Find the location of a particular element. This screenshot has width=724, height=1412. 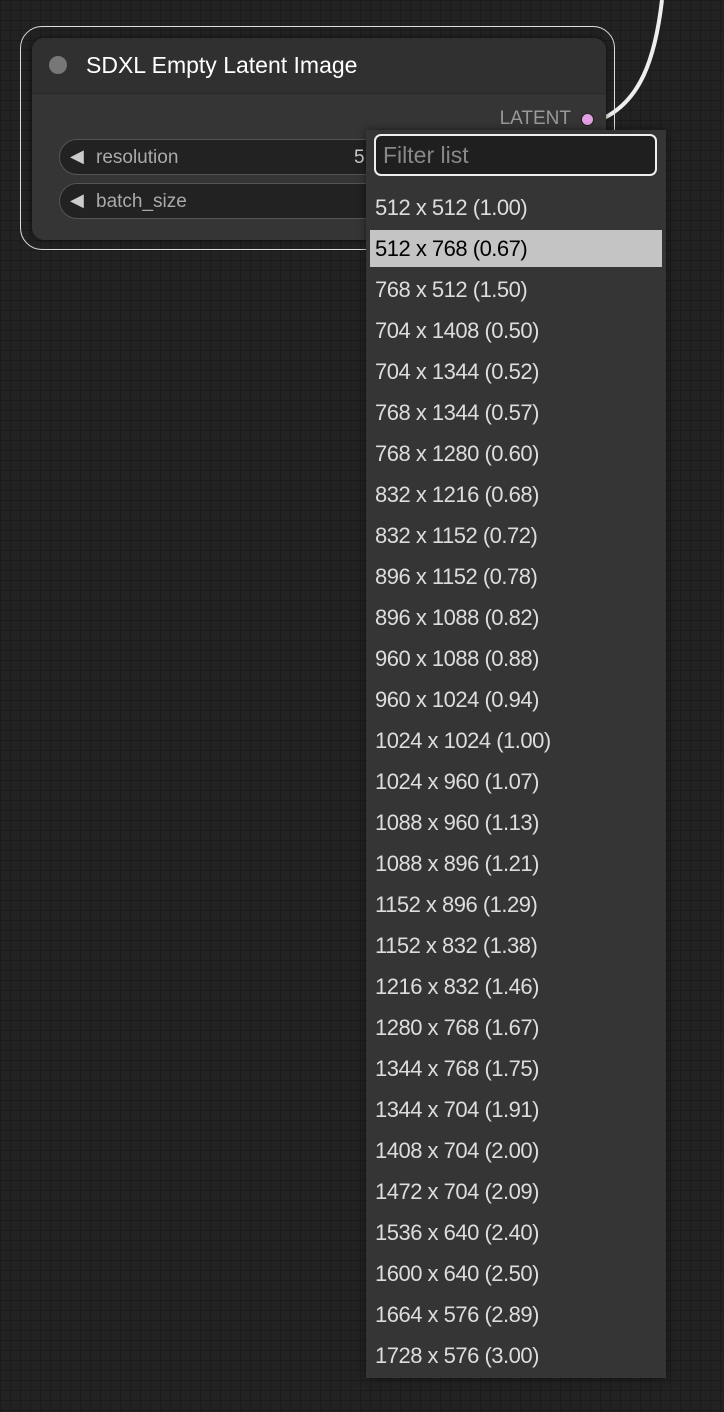

menu-item: 1408 x 704 (2.00) is located at coordinates (516, 1150).